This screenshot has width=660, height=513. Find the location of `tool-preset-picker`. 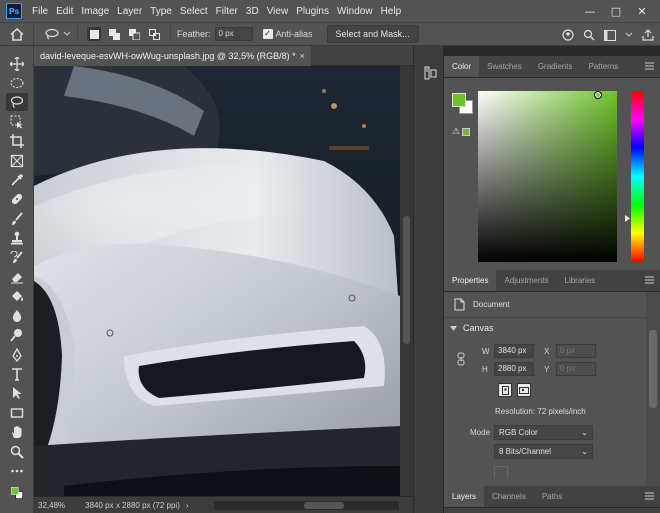

tool-preset-picker is located at coordinates (57, 34).